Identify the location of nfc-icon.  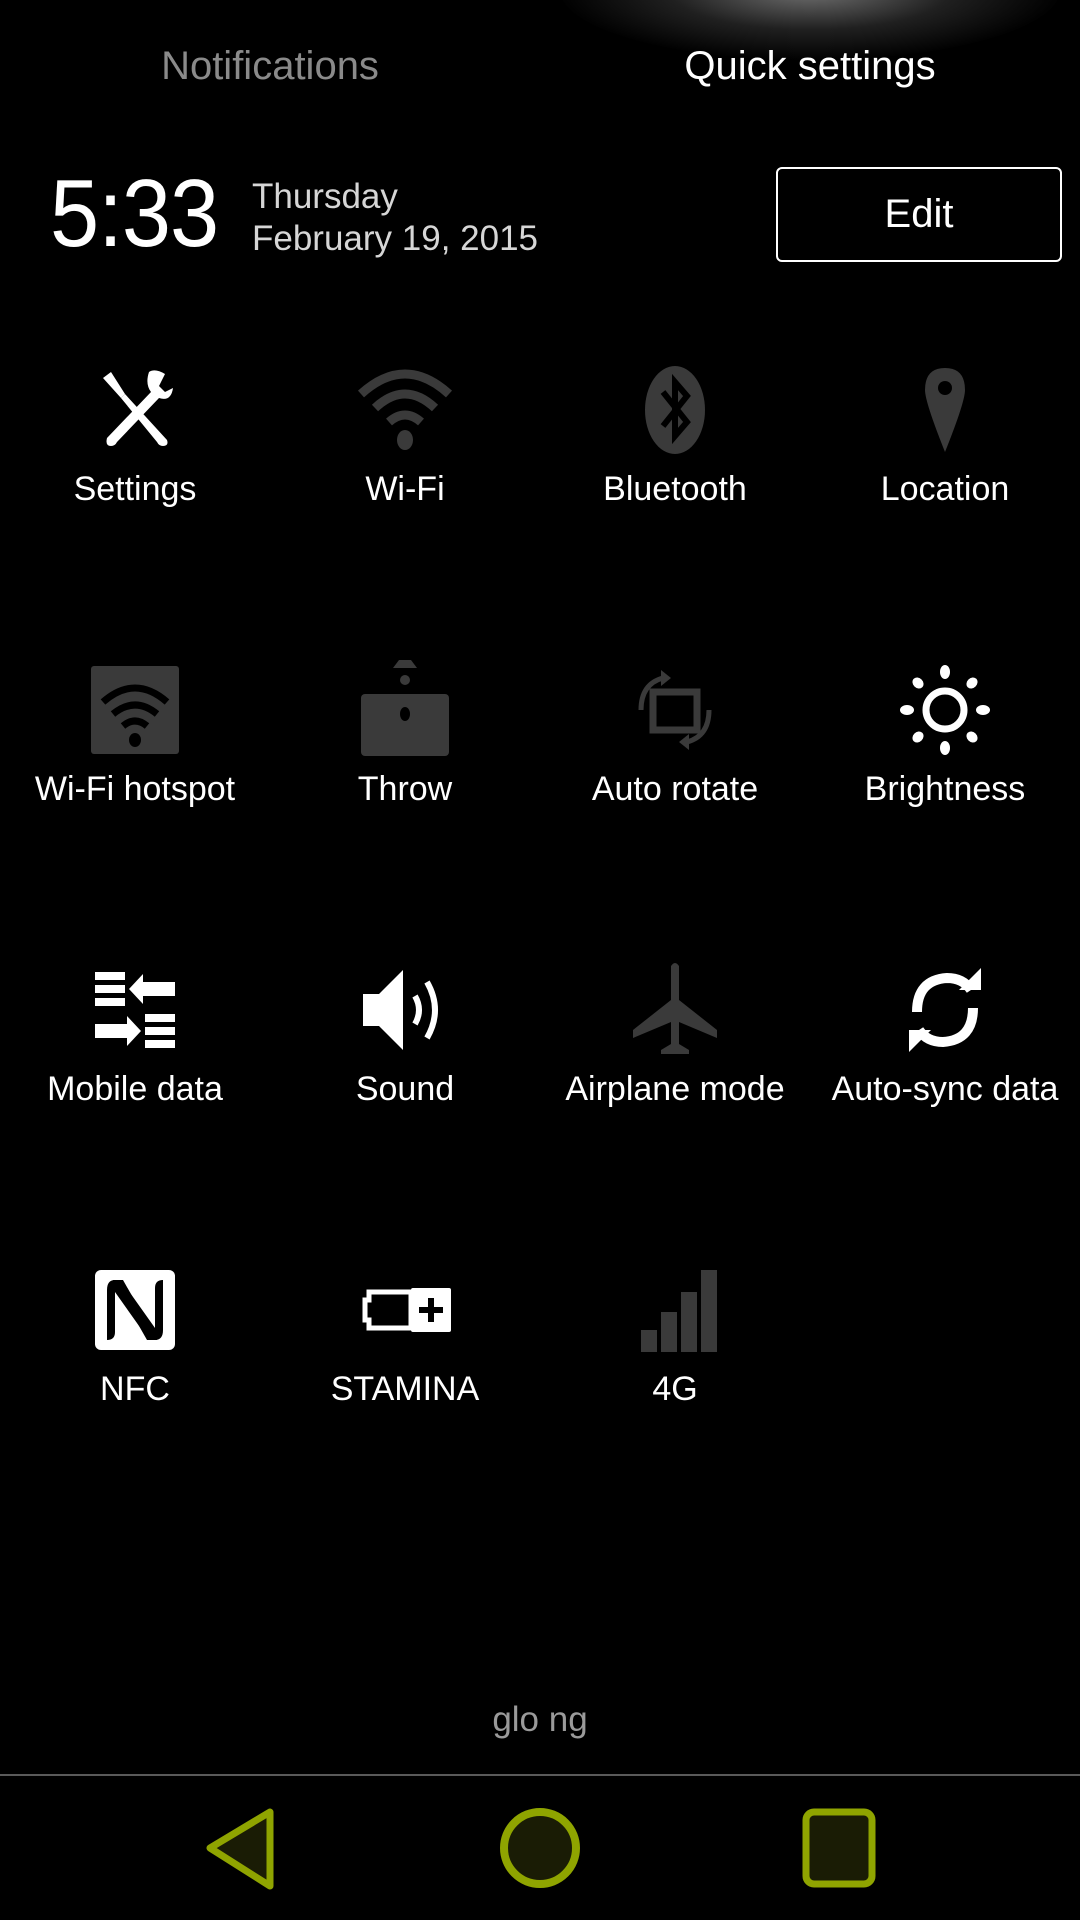
(135, 1310).